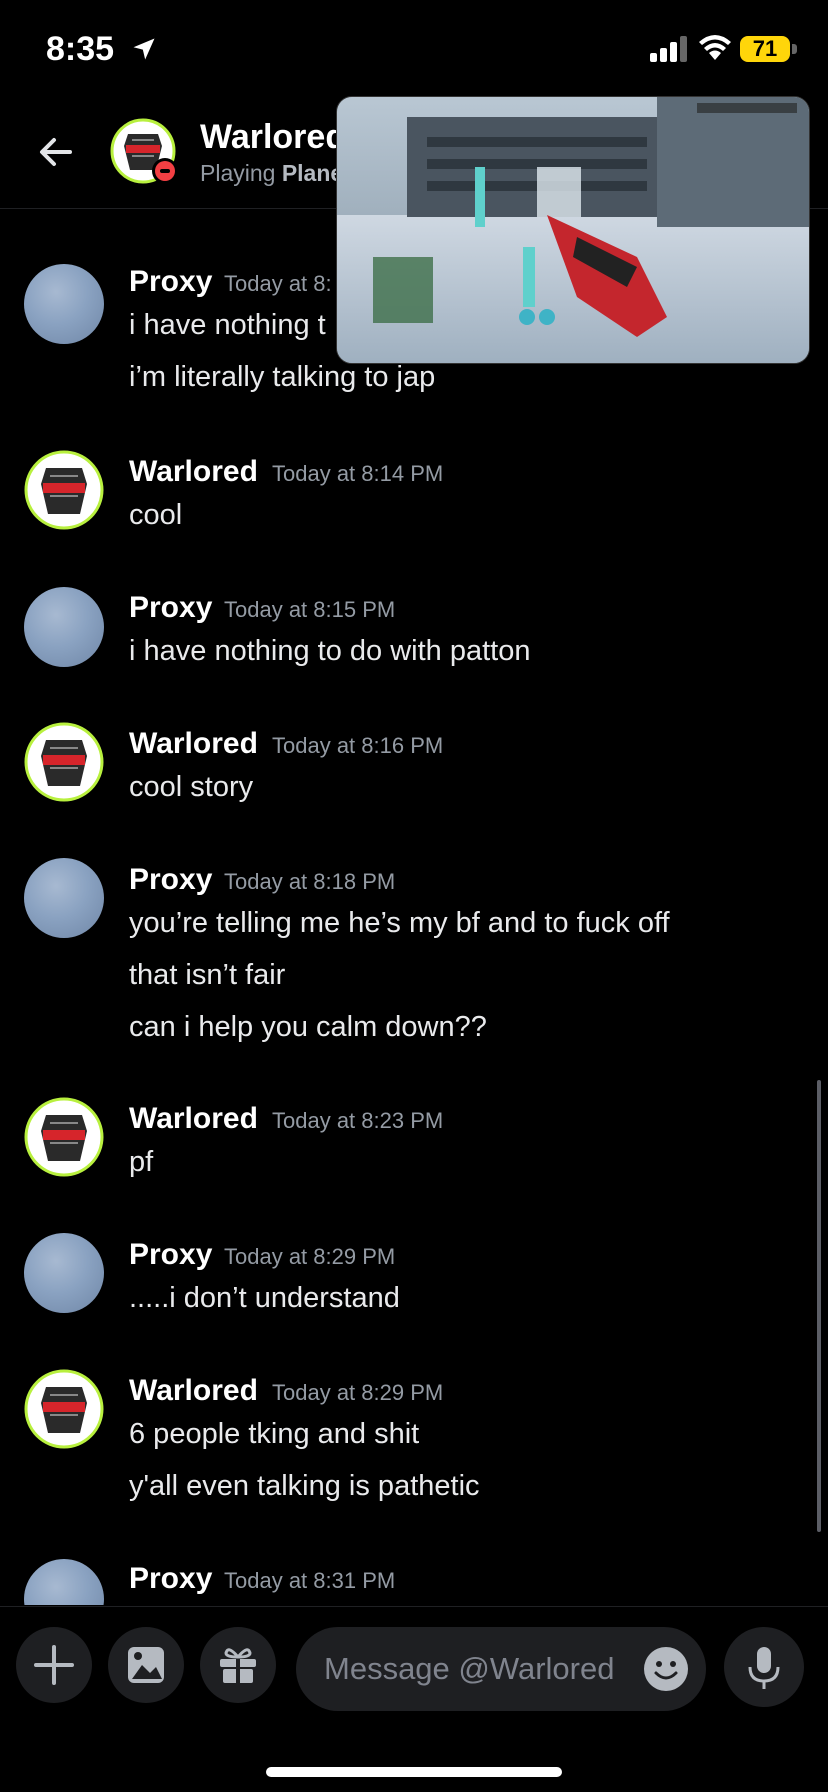  I want to click on gift-button, so click(238, 1665).